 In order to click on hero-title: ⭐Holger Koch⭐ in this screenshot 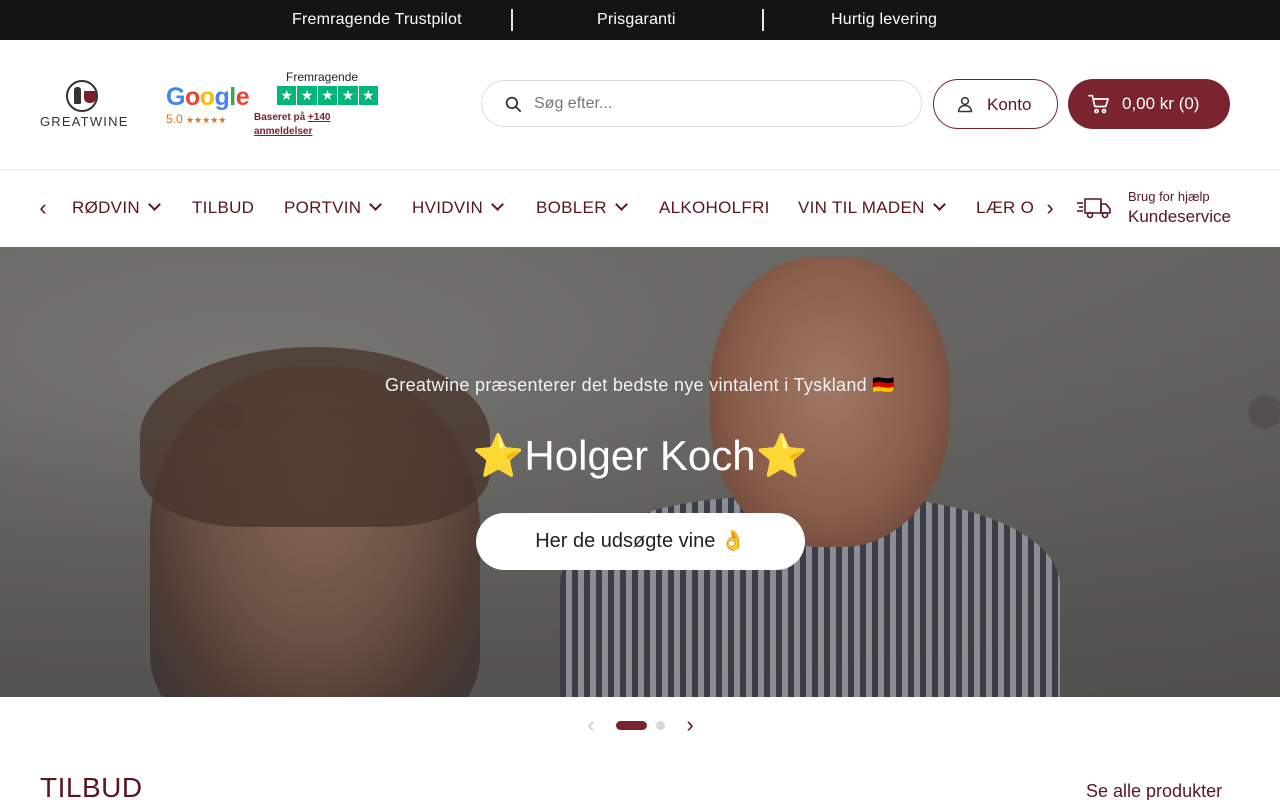, I will do `click(640, 455)`.